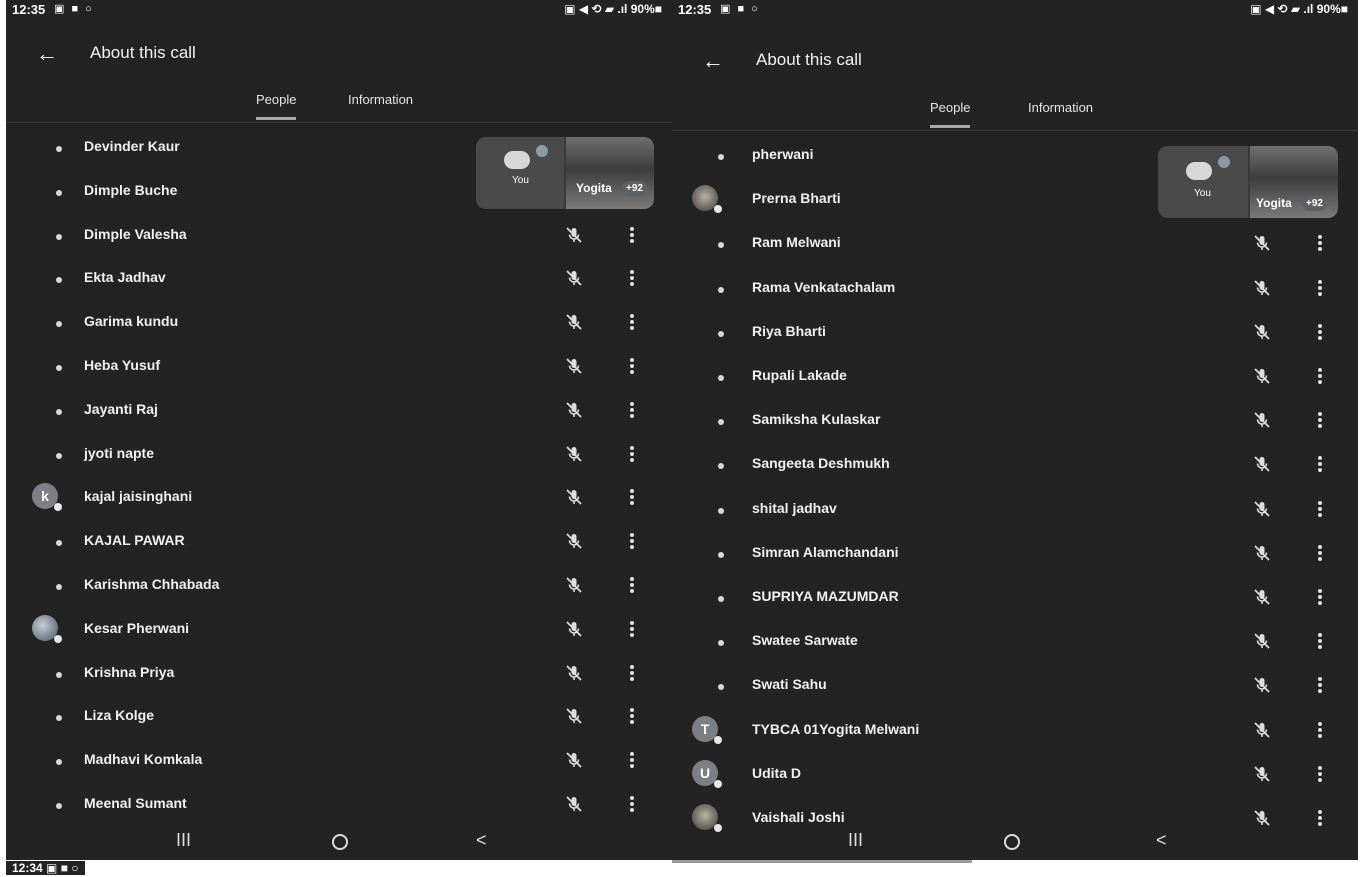 The width and height of the screenshot is (1362, 877). I want to click on participant-row: Madhavi Komkala, so click(339, 761).